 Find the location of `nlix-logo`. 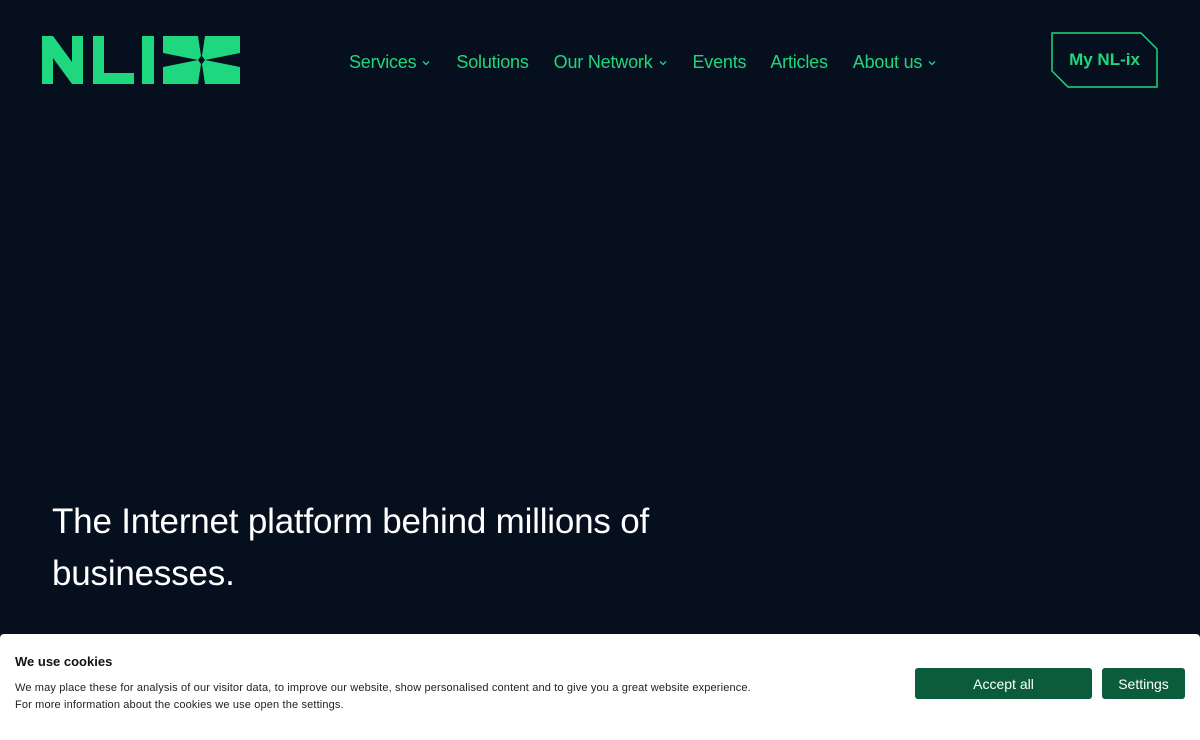

nlix-logo is located at coordinates (141, 60).